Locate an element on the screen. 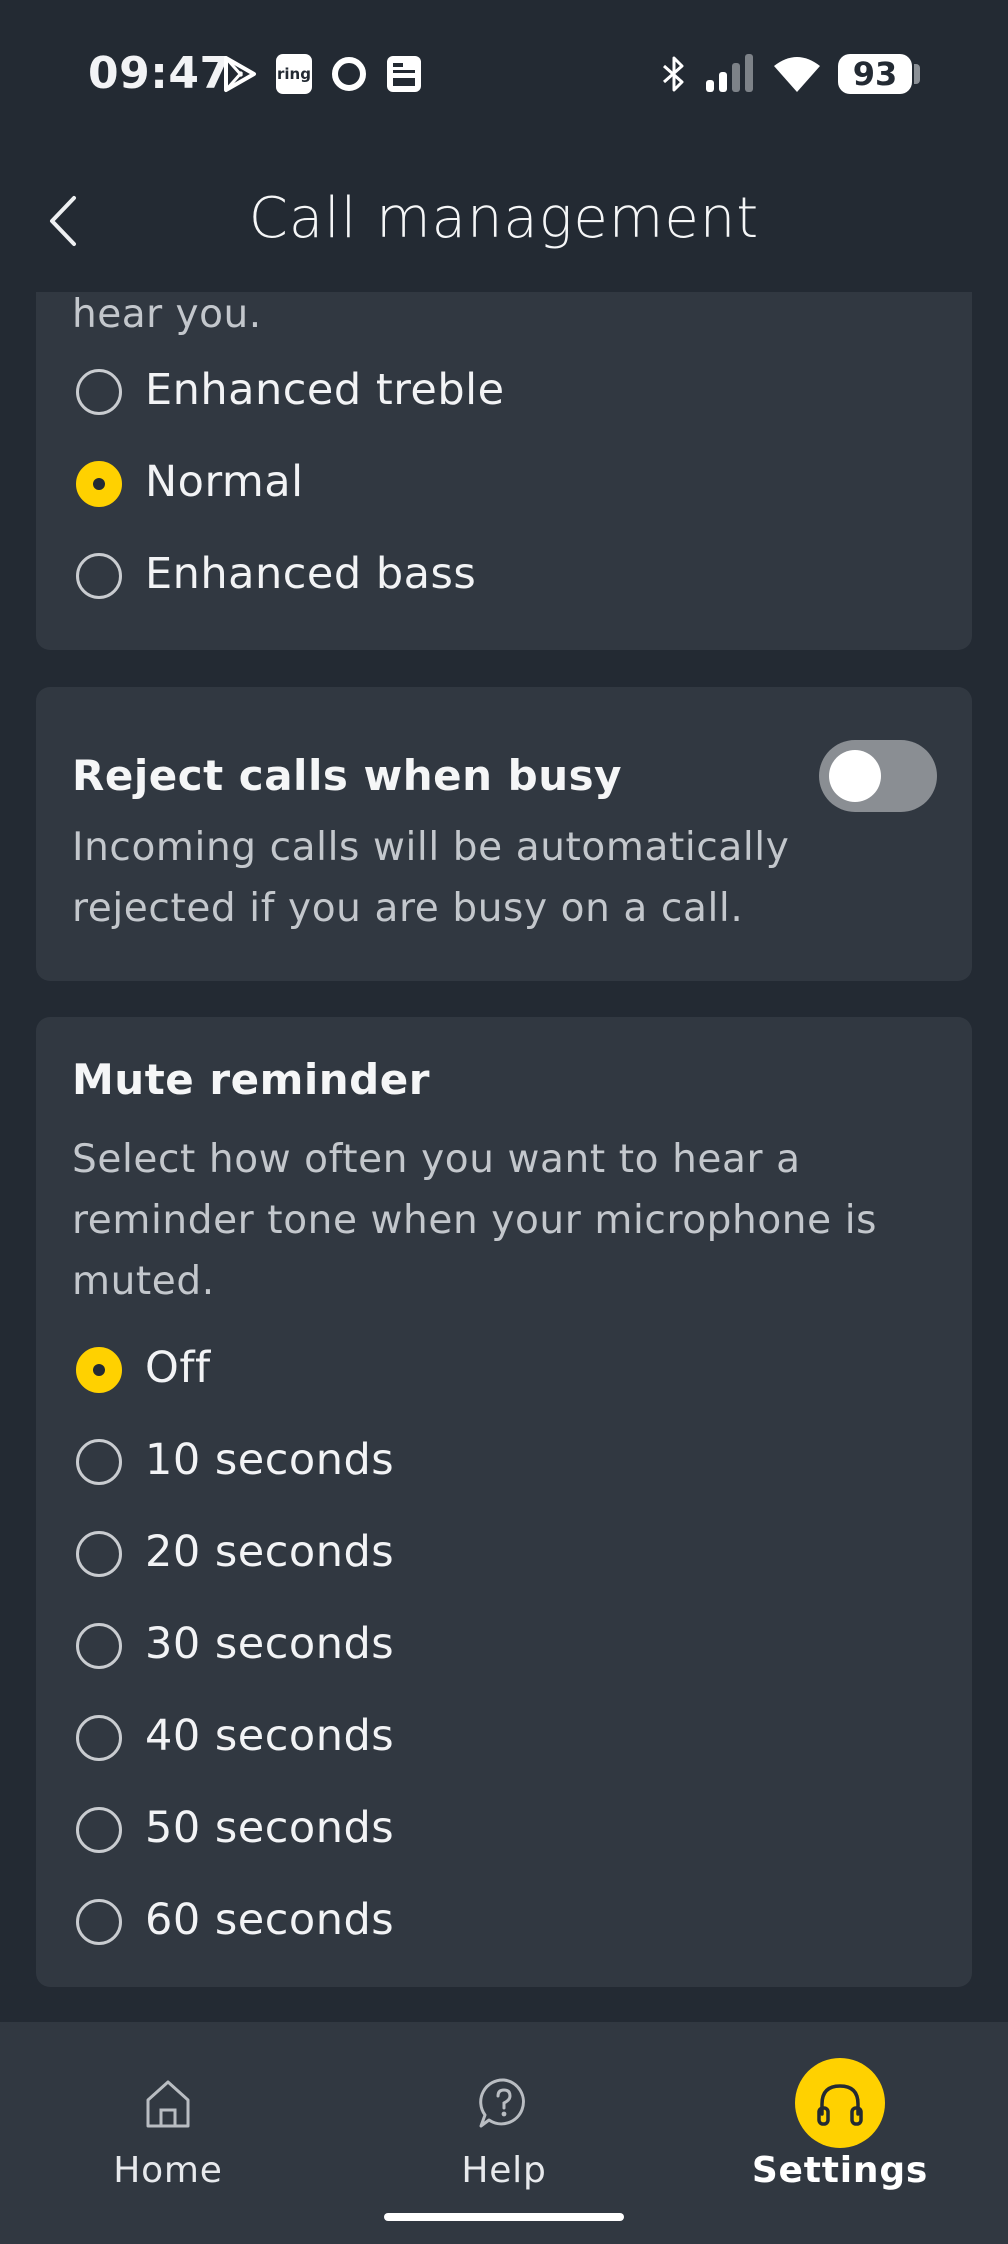  radio-option-10-seconds: 10 seconds is located at coordinates (502, 1462).